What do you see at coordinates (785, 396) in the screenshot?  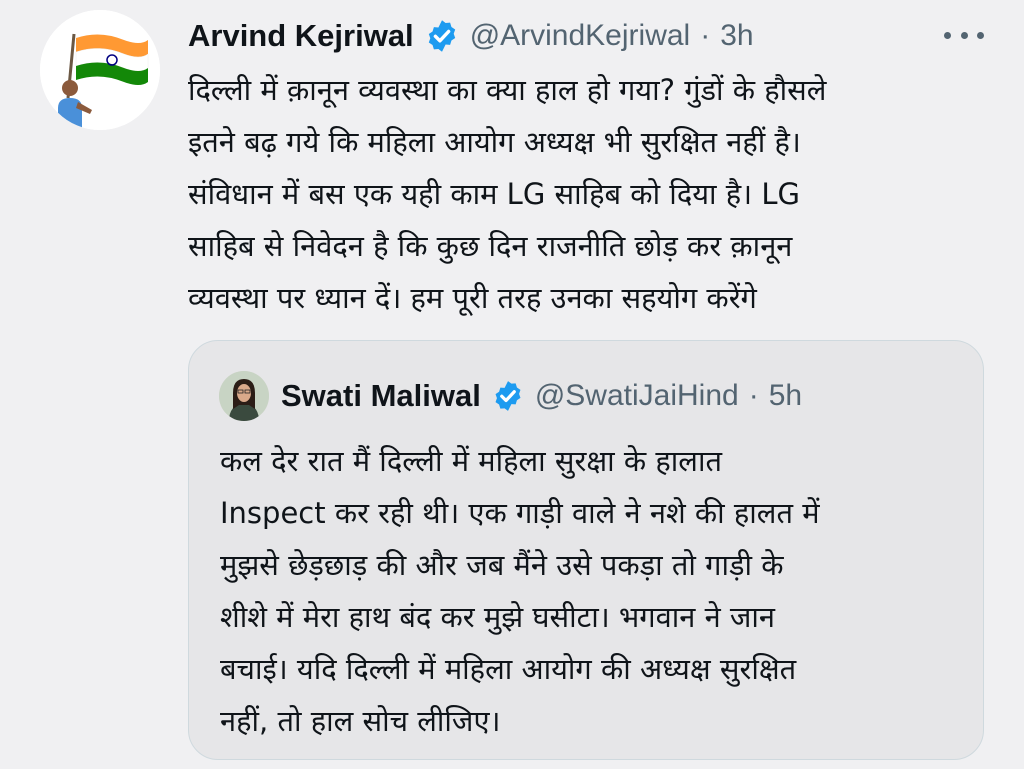 I see `quoted-tweet-timestamp: 5h` at bounding box center [785, 396].